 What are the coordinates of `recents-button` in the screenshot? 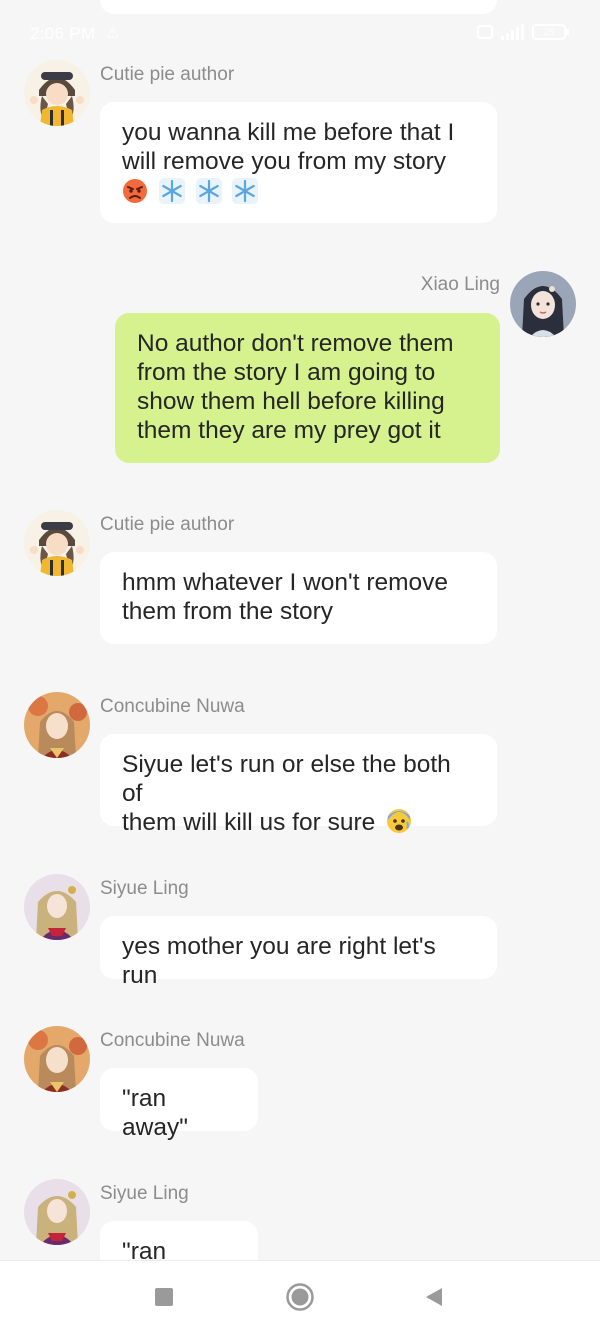 It's located at (164, 1297).